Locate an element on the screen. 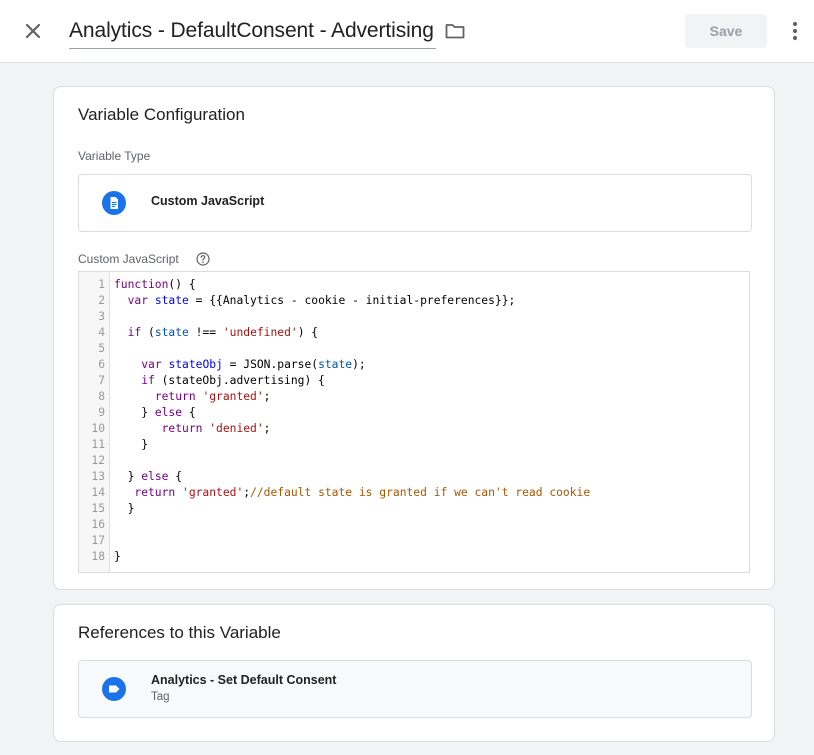 This screenshot has width=814, height=755. line-number: 3 is located at coordinates (101, 316).